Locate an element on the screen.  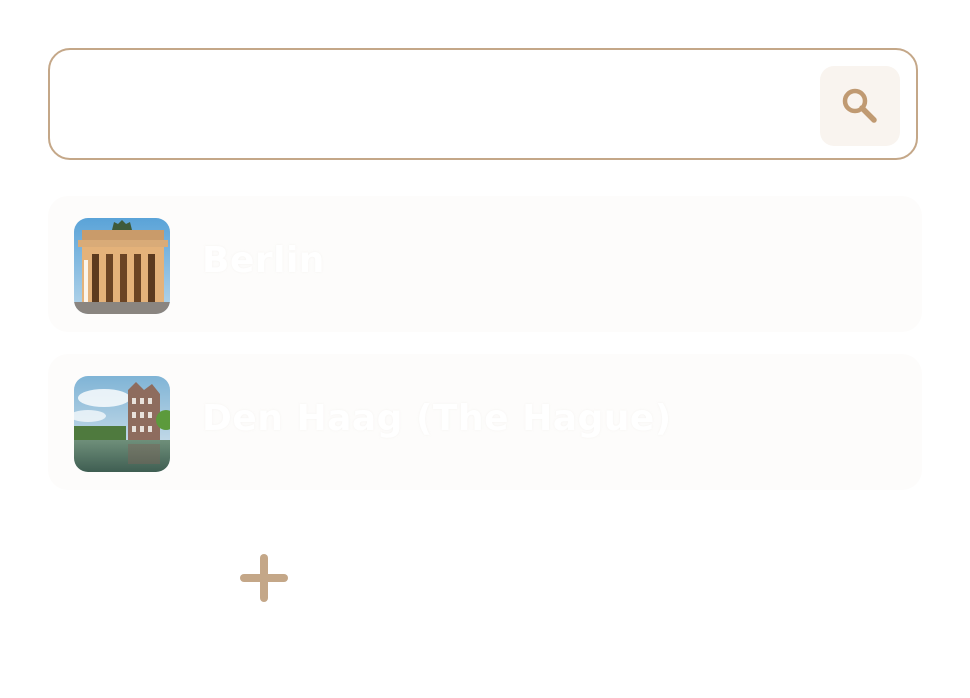
add-city-button is located at coordinates (264, 578).